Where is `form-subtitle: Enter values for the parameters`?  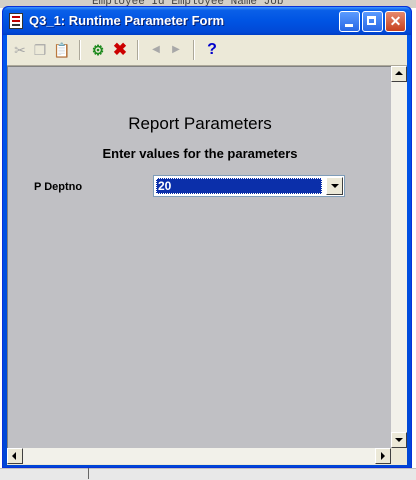 form-subtitle: Enter values for the parameters is located at coordinates (200, 153).